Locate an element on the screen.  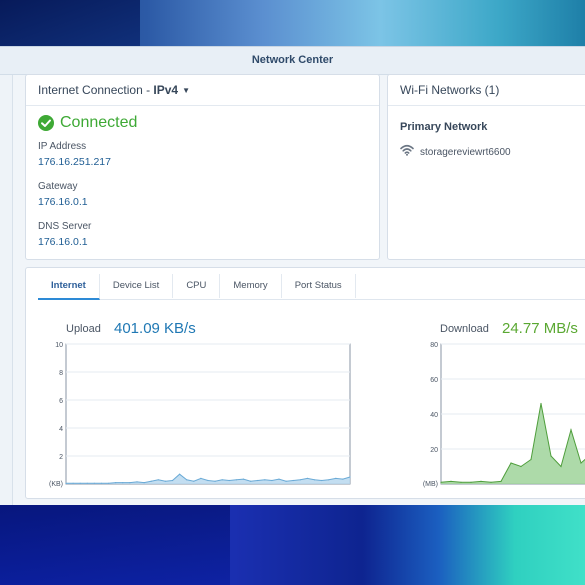
primary-network-heading: Primary Network is located at coordinates (444, 127).